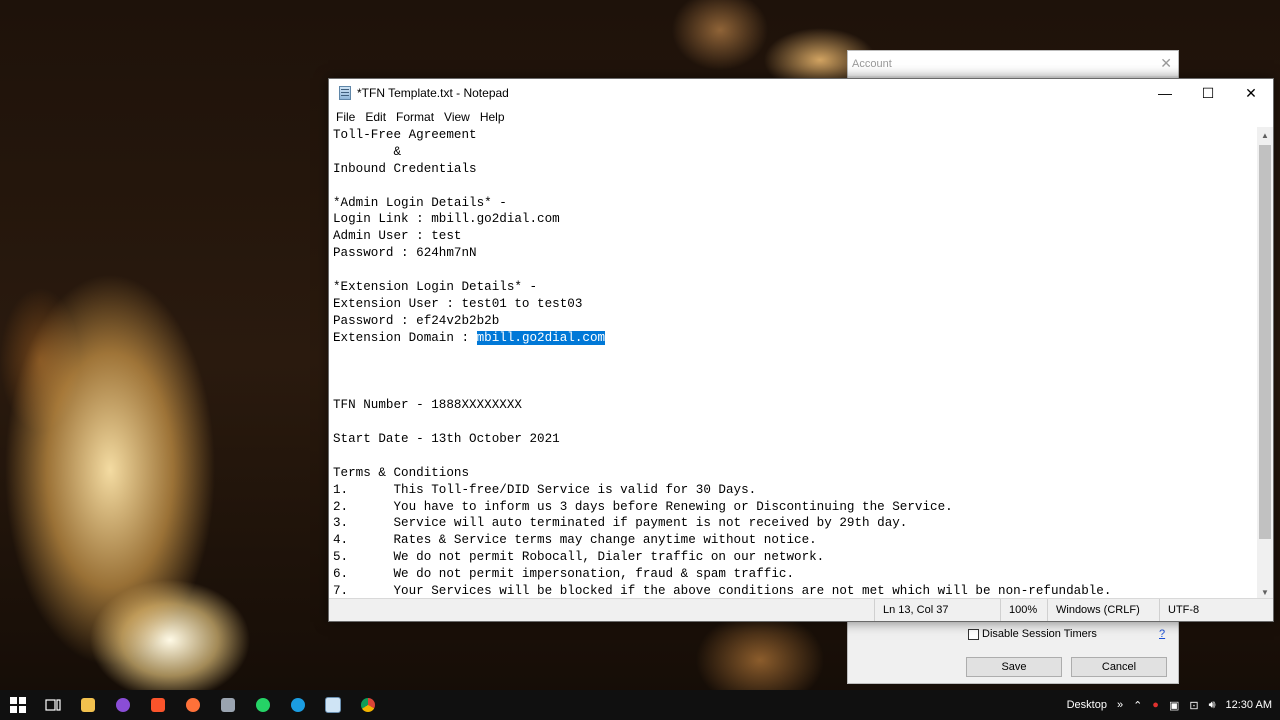 The height and width of the screenshot is (720, 1280). I want to click on desktop-toolbar: Desktop, so click(1087, 705).